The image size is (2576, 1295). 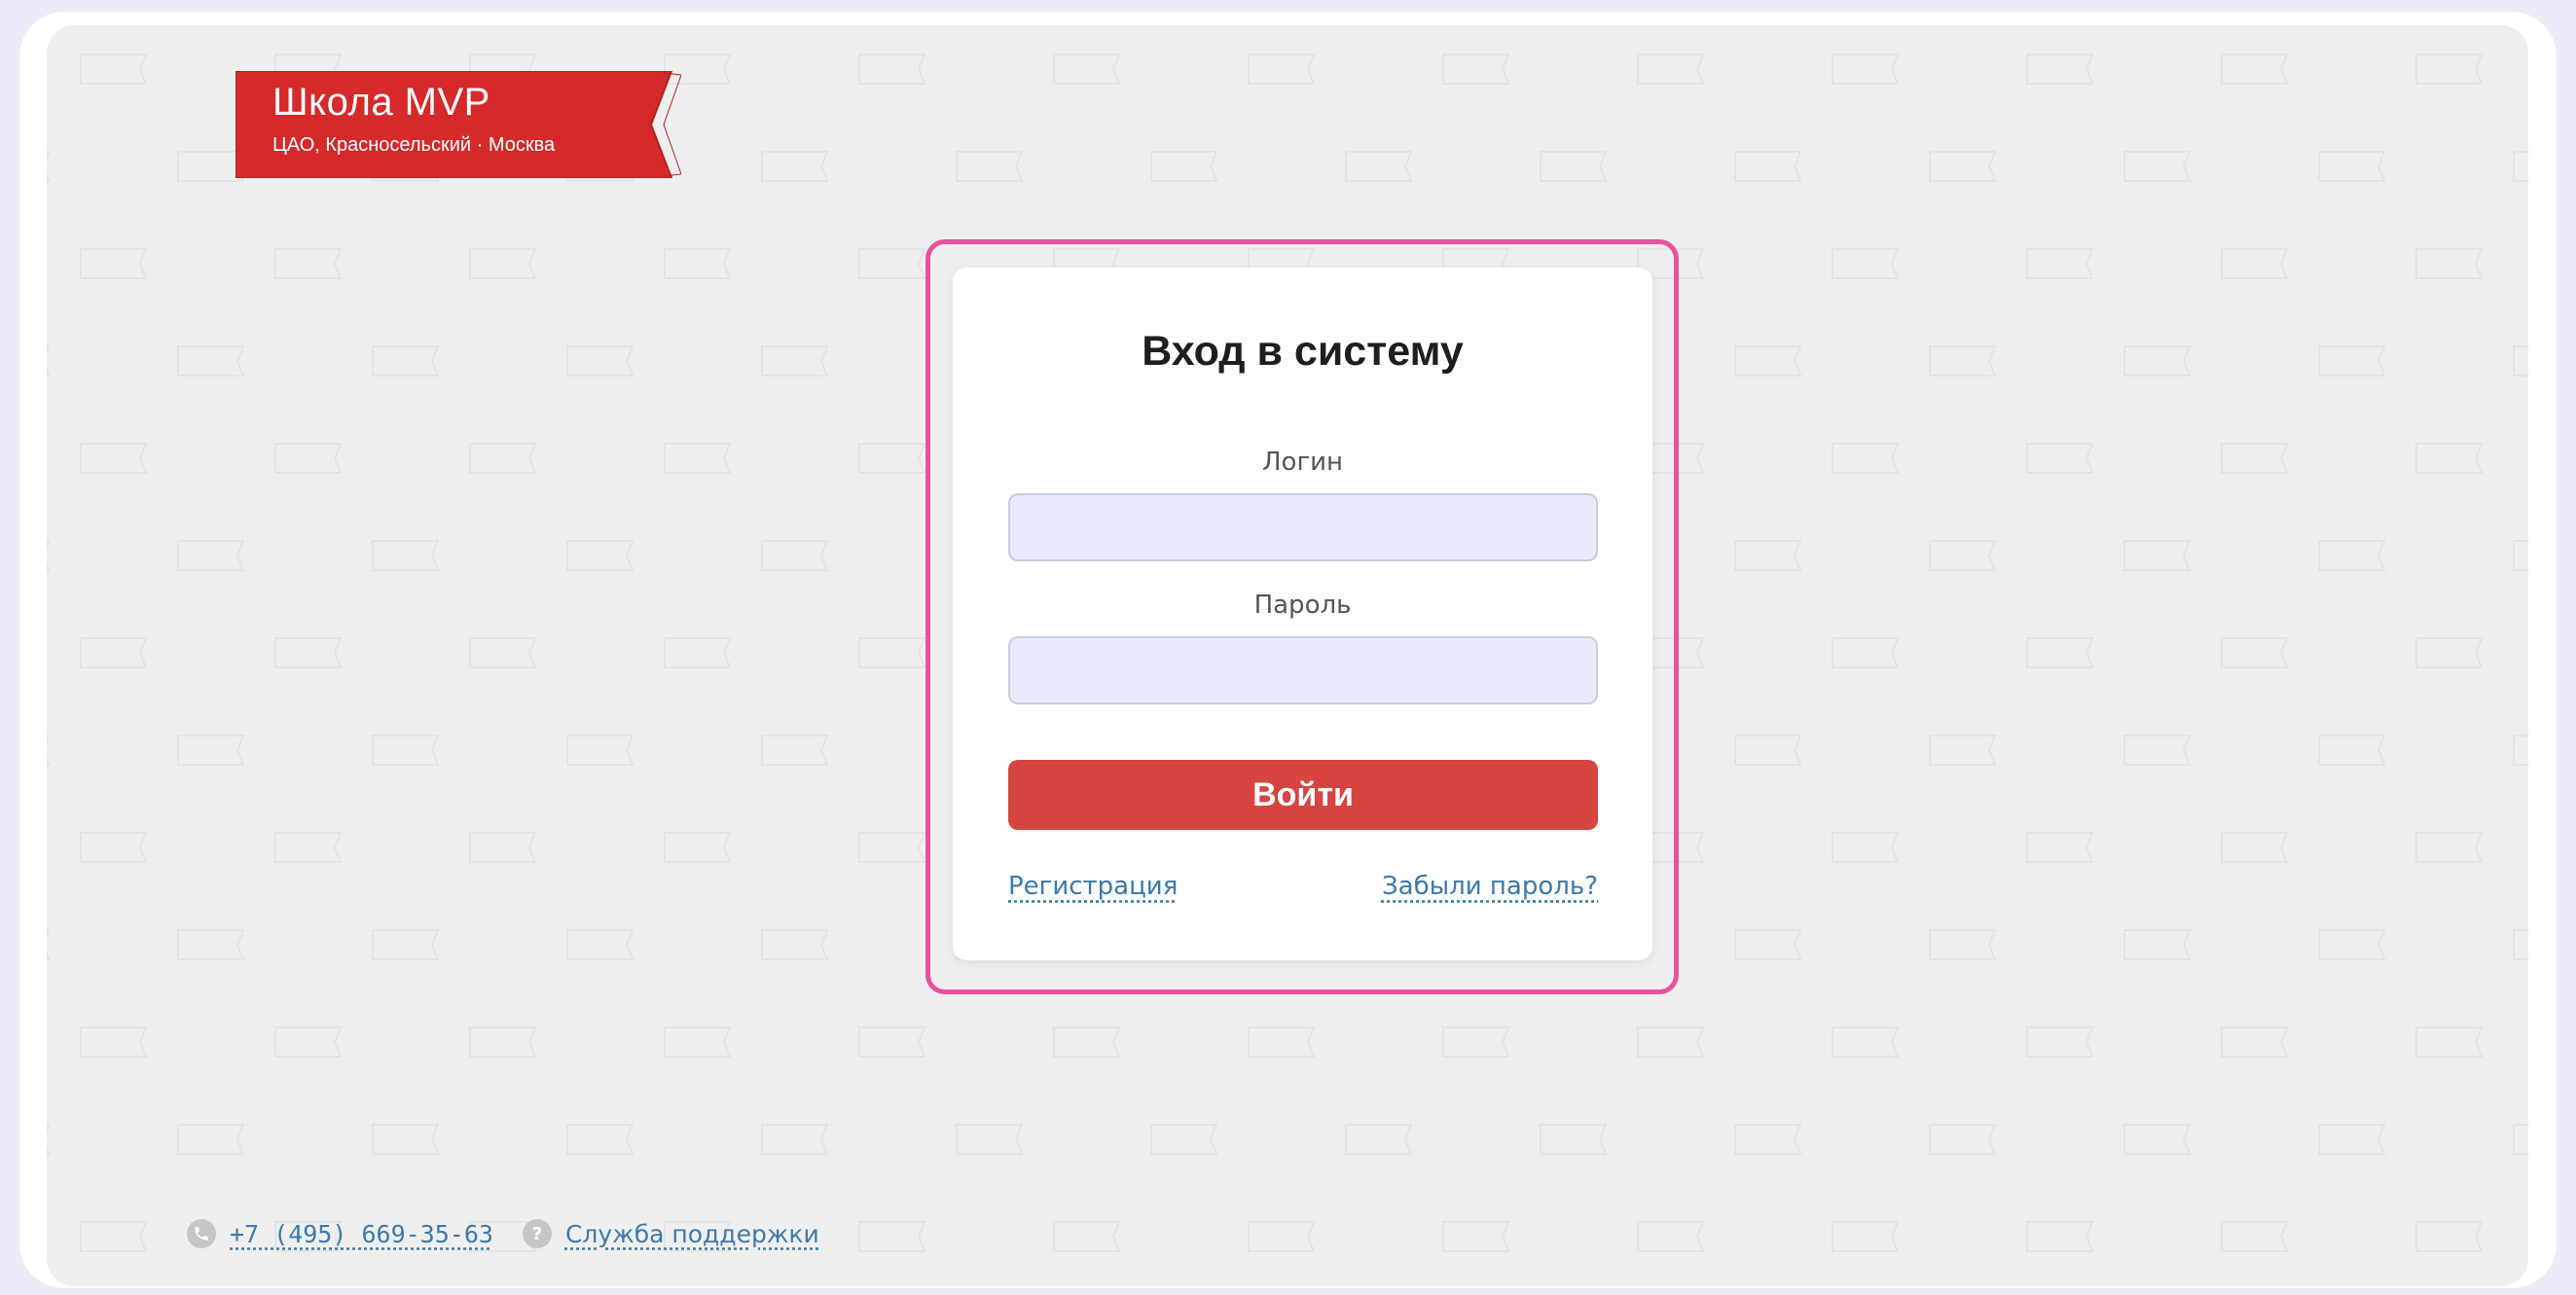 What do you see at coordinates (1303, 527) in the screenshot?
I see `login-input` at bounding box center [1303, 527].